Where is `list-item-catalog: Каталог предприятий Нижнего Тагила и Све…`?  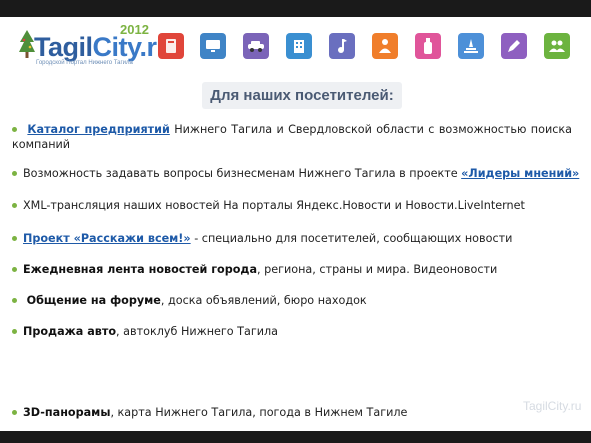
list-item-catalog: Каталог предприятий Нижнего Тагила и Све… is located at coordinates (292, 137).